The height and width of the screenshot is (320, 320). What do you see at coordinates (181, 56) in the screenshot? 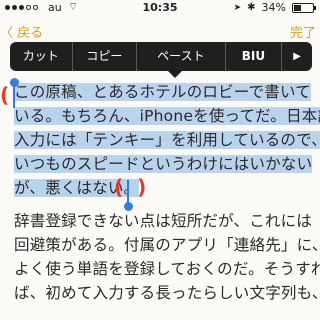
I see `paste-button: ペースト` at bounding box center [181, 56].